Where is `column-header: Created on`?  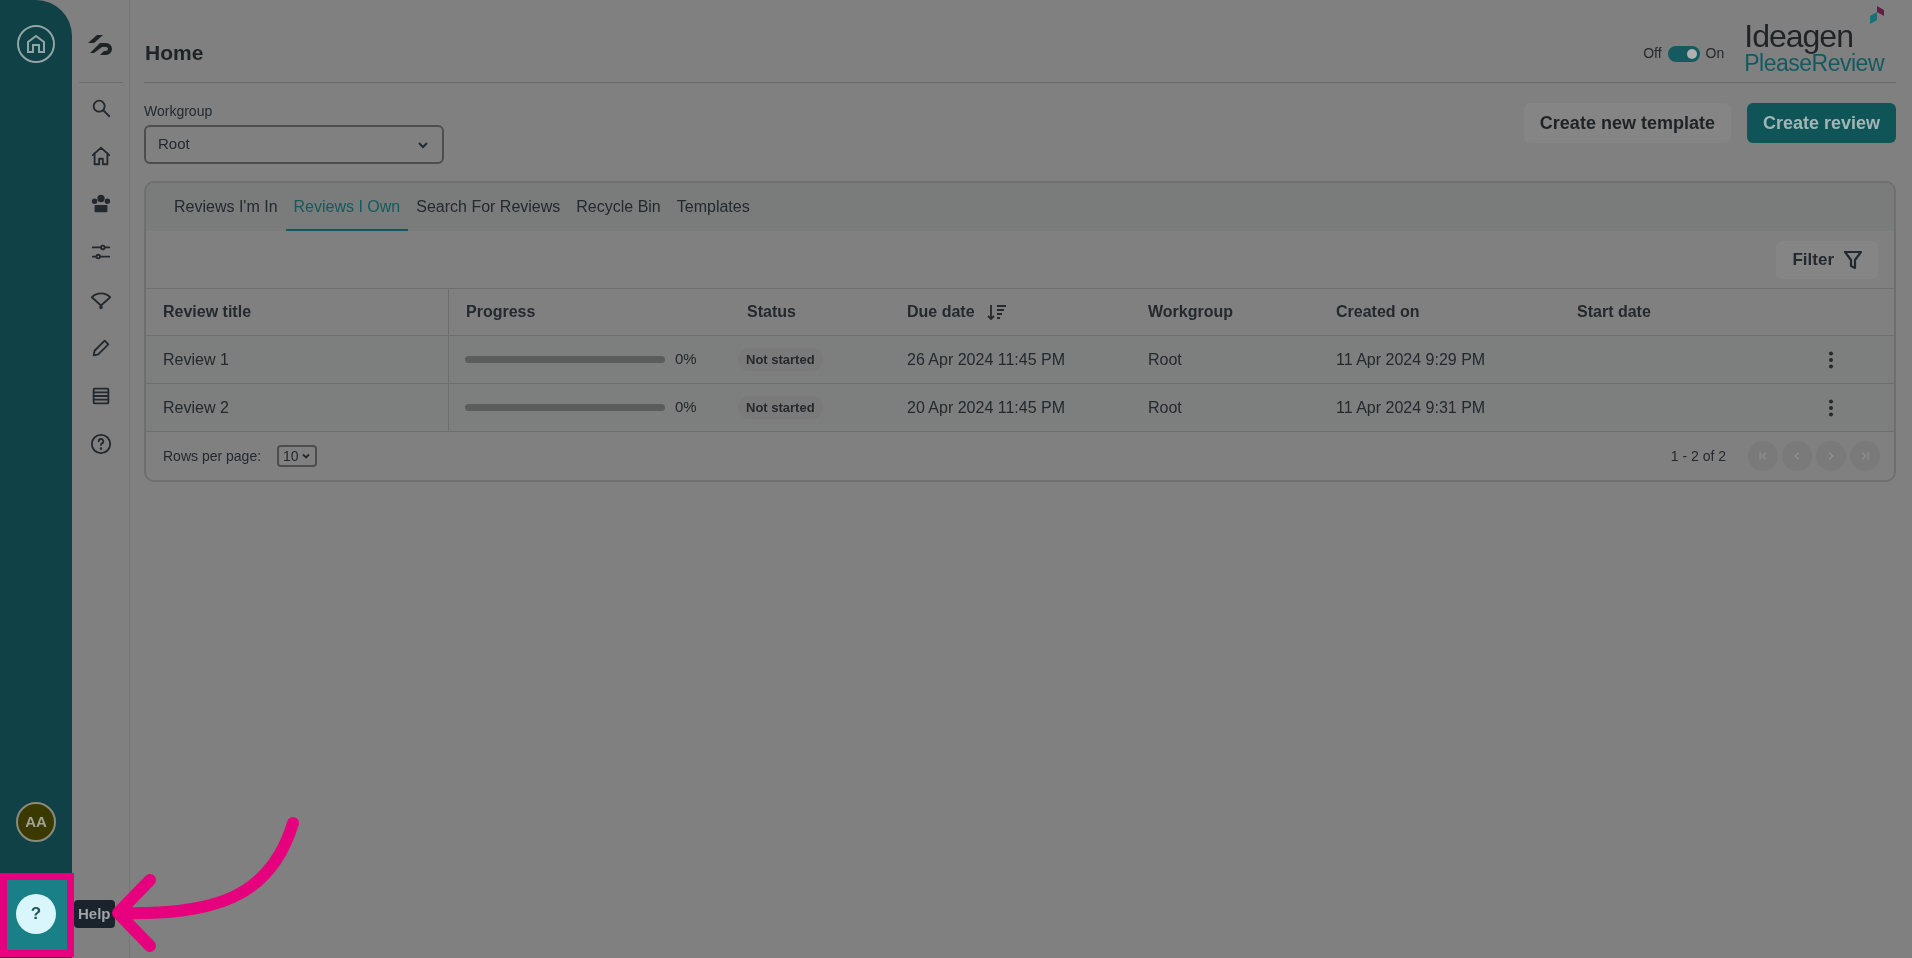
column-header: Created on is located at coordinates (1378, 312).